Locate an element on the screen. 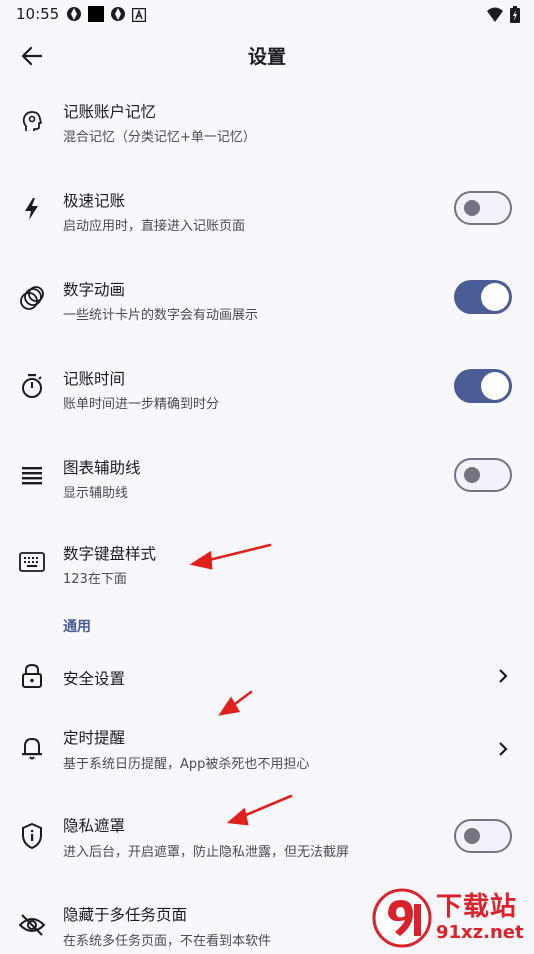 The image size is (534, 954). watermark-brand: 下载站 is located at coordinates (477, 907).